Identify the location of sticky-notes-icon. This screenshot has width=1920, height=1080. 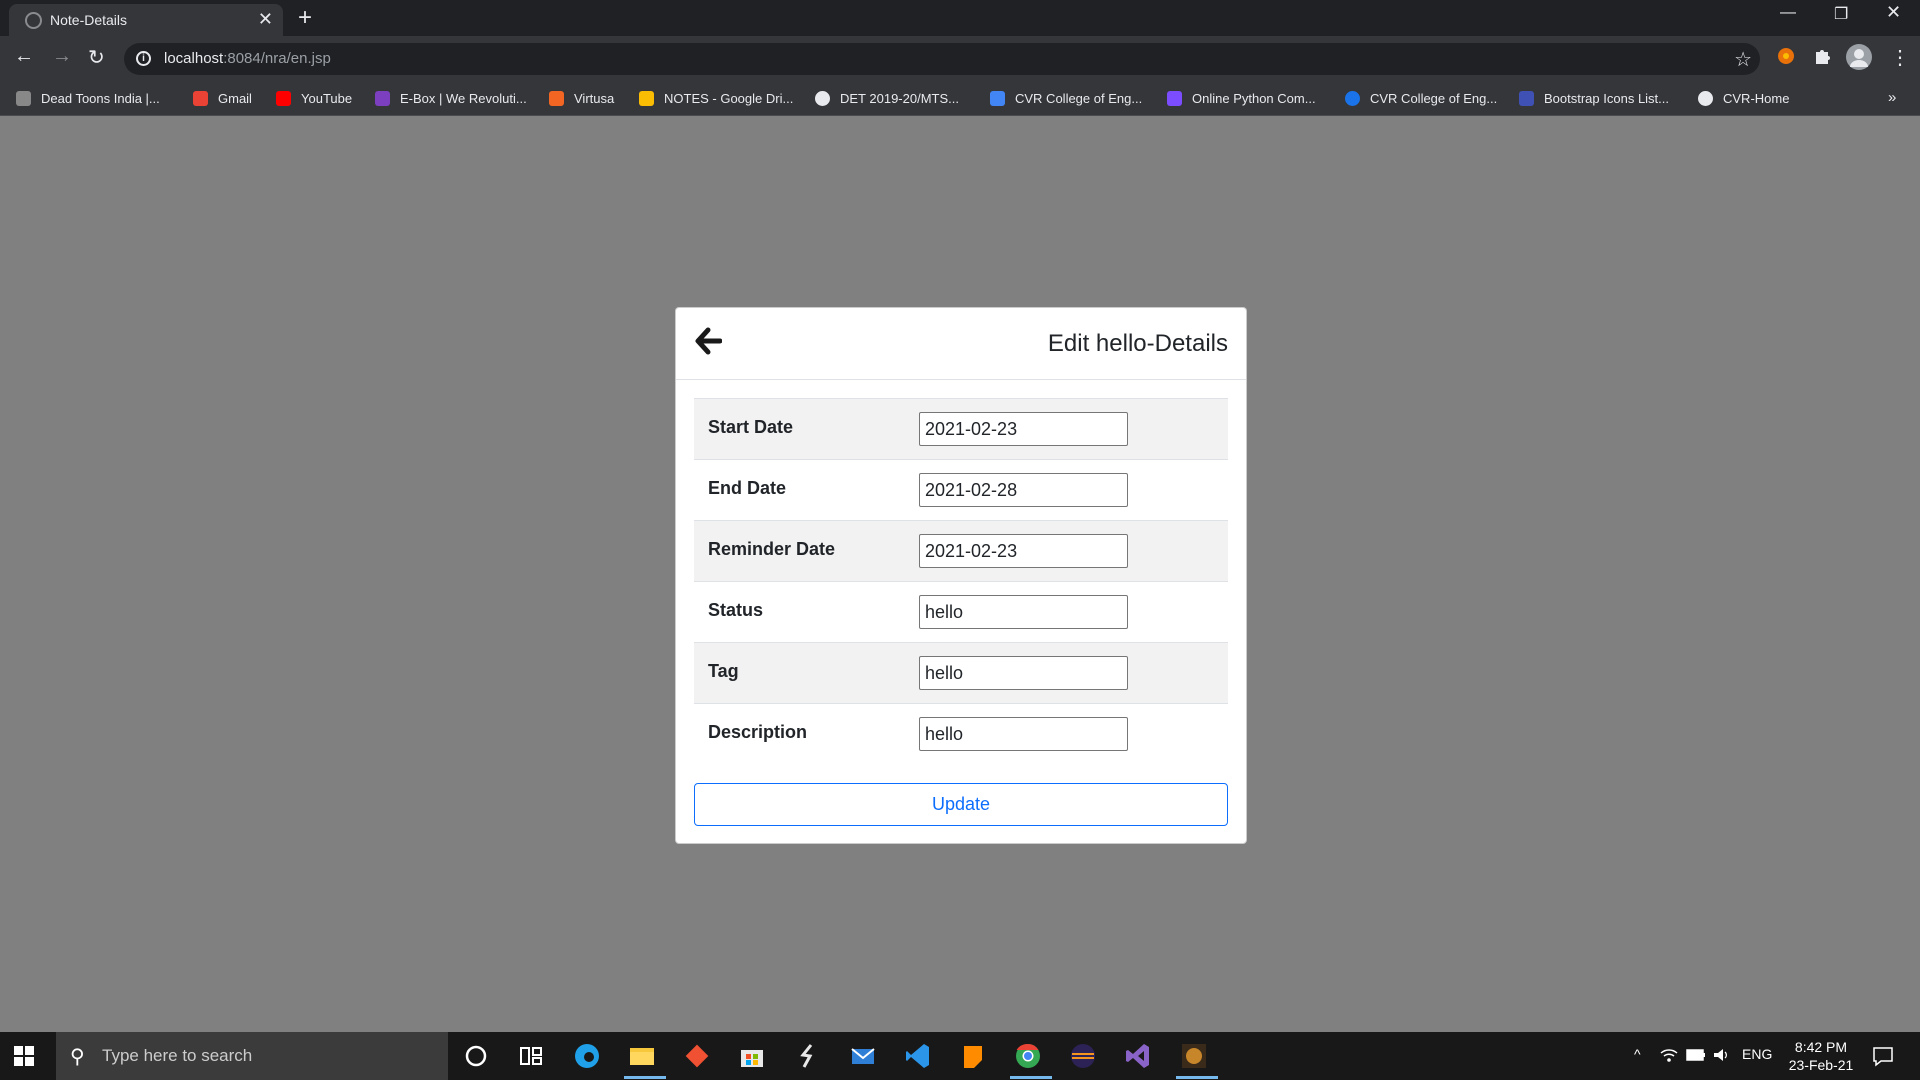
(973, 1056).